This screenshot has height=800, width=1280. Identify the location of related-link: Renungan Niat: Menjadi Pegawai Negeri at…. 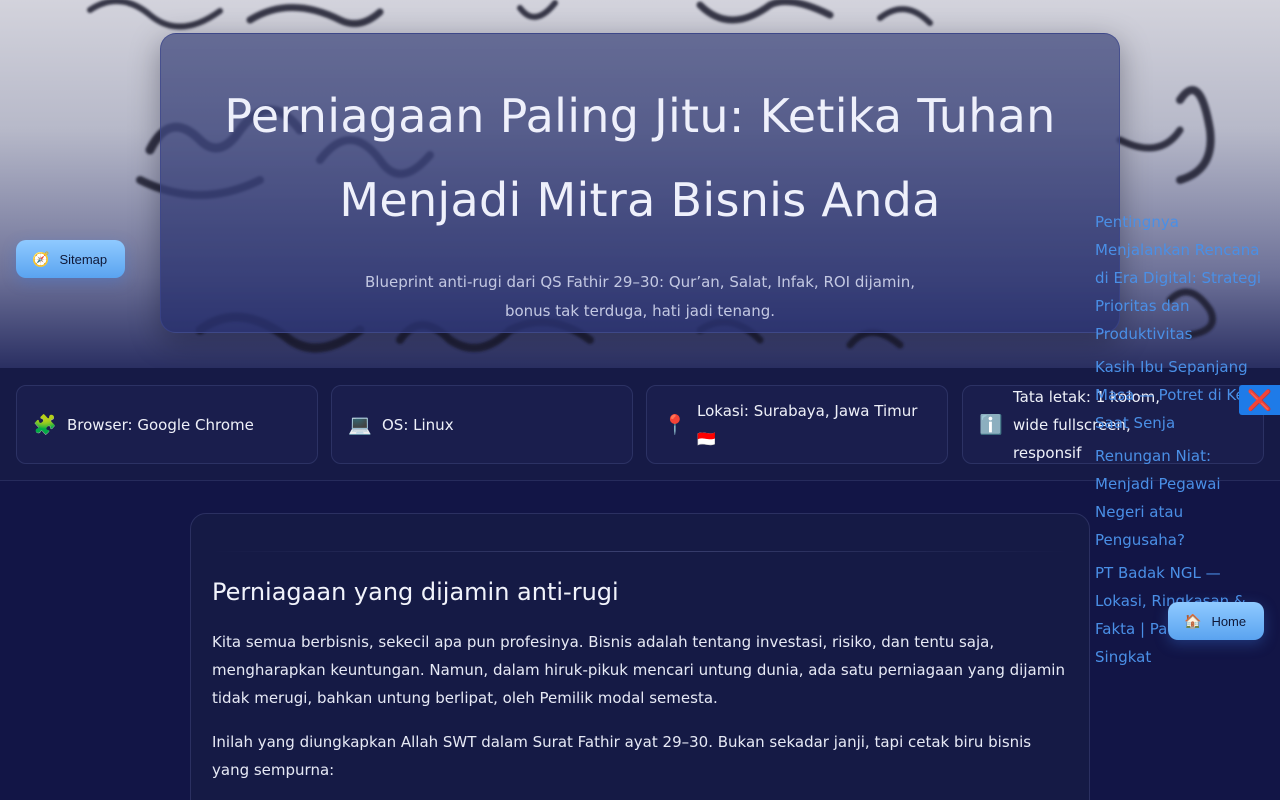
(1184, 498).